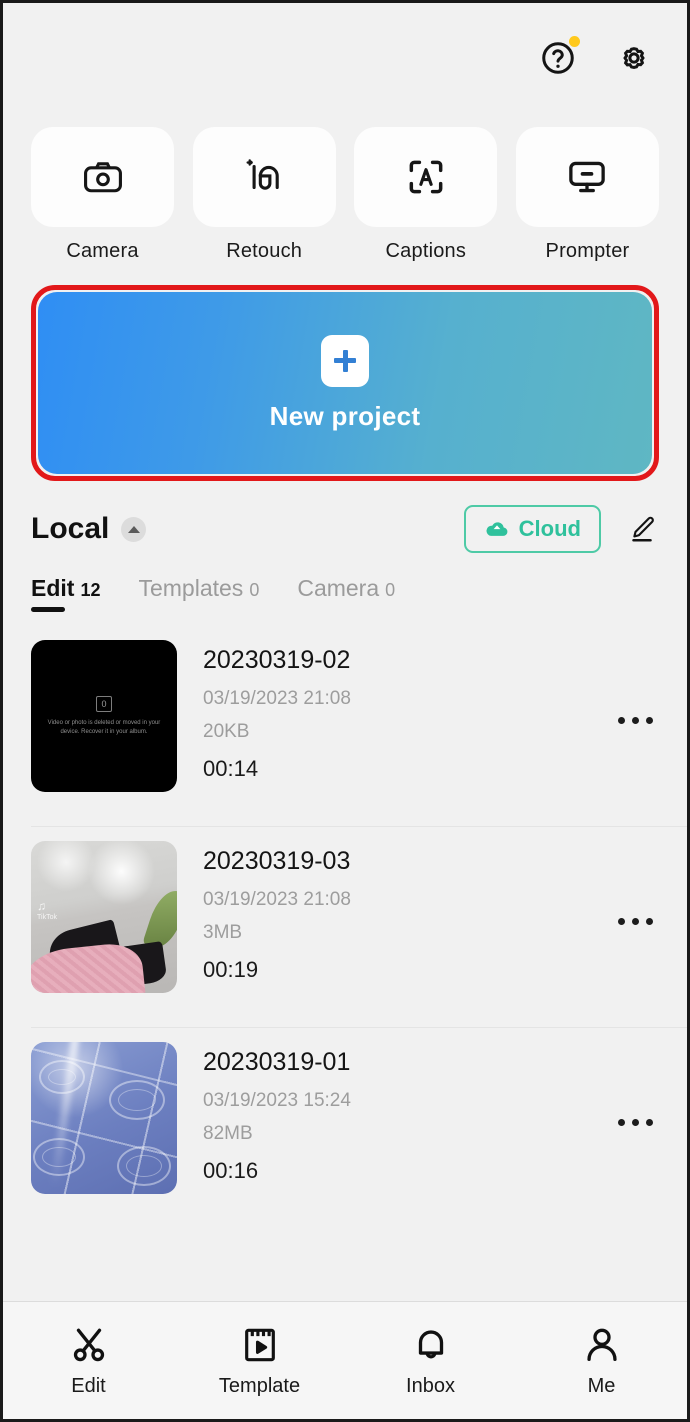  What do you see at coordinates (345, 1360) in the screenshot?
I see `bottom-navigation: Edit Template Inbox Me` at bounding box center [345, 1360].